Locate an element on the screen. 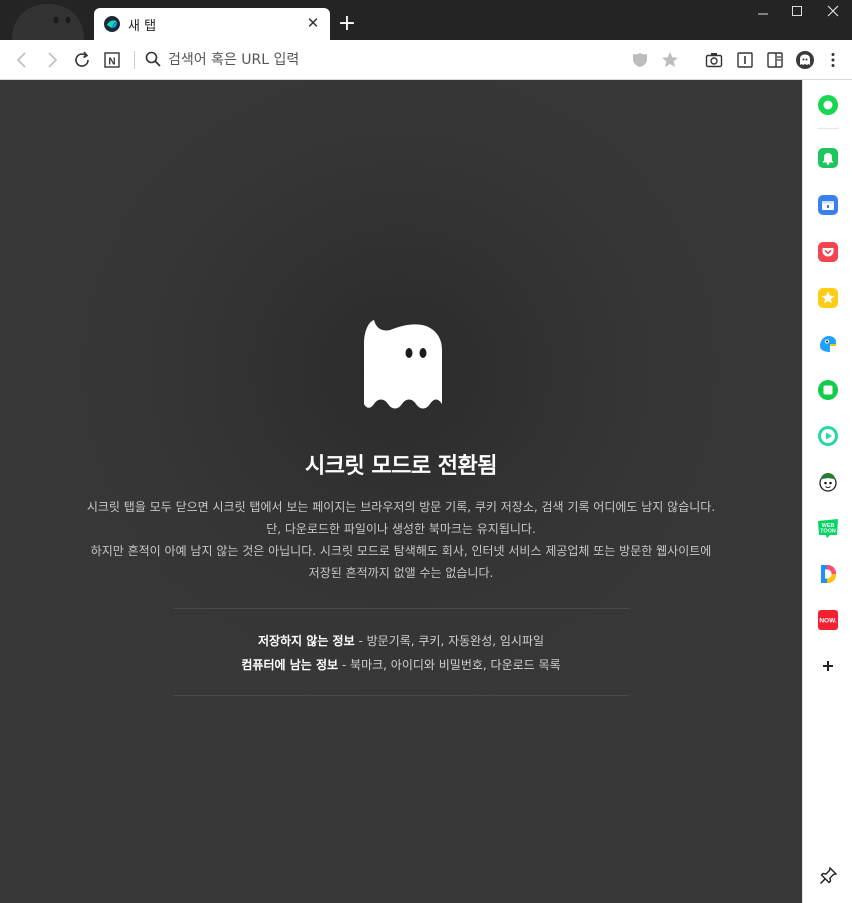 The width and height of the screenshot is (852, 903). sidebar-item-dictionary is located at coordinates (828, 574).